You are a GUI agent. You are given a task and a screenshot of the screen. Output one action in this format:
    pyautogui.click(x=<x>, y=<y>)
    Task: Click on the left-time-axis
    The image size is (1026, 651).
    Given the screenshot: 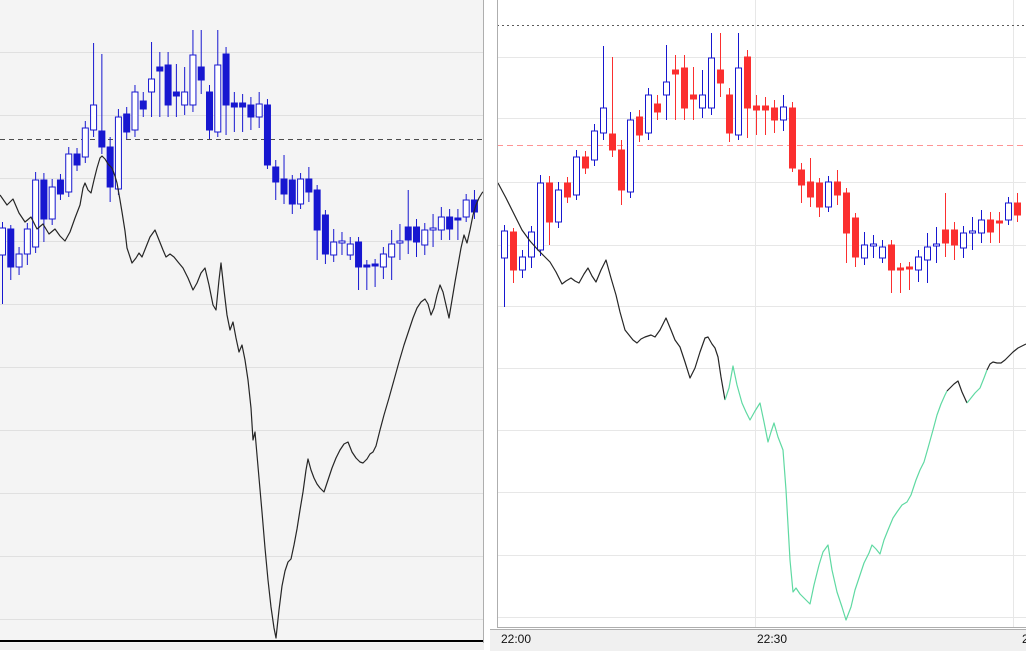 What is the action you would take?
    pyautogui.click(x=242, y=646)
    